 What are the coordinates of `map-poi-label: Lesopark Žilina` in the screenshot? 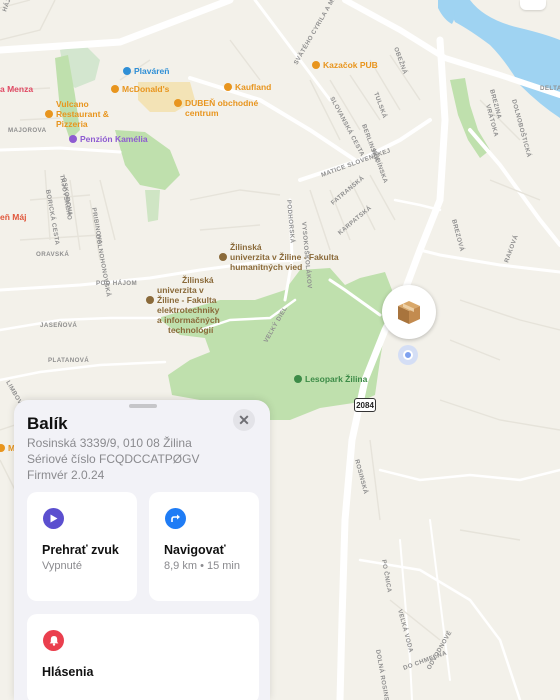 It's located at (336, 378).